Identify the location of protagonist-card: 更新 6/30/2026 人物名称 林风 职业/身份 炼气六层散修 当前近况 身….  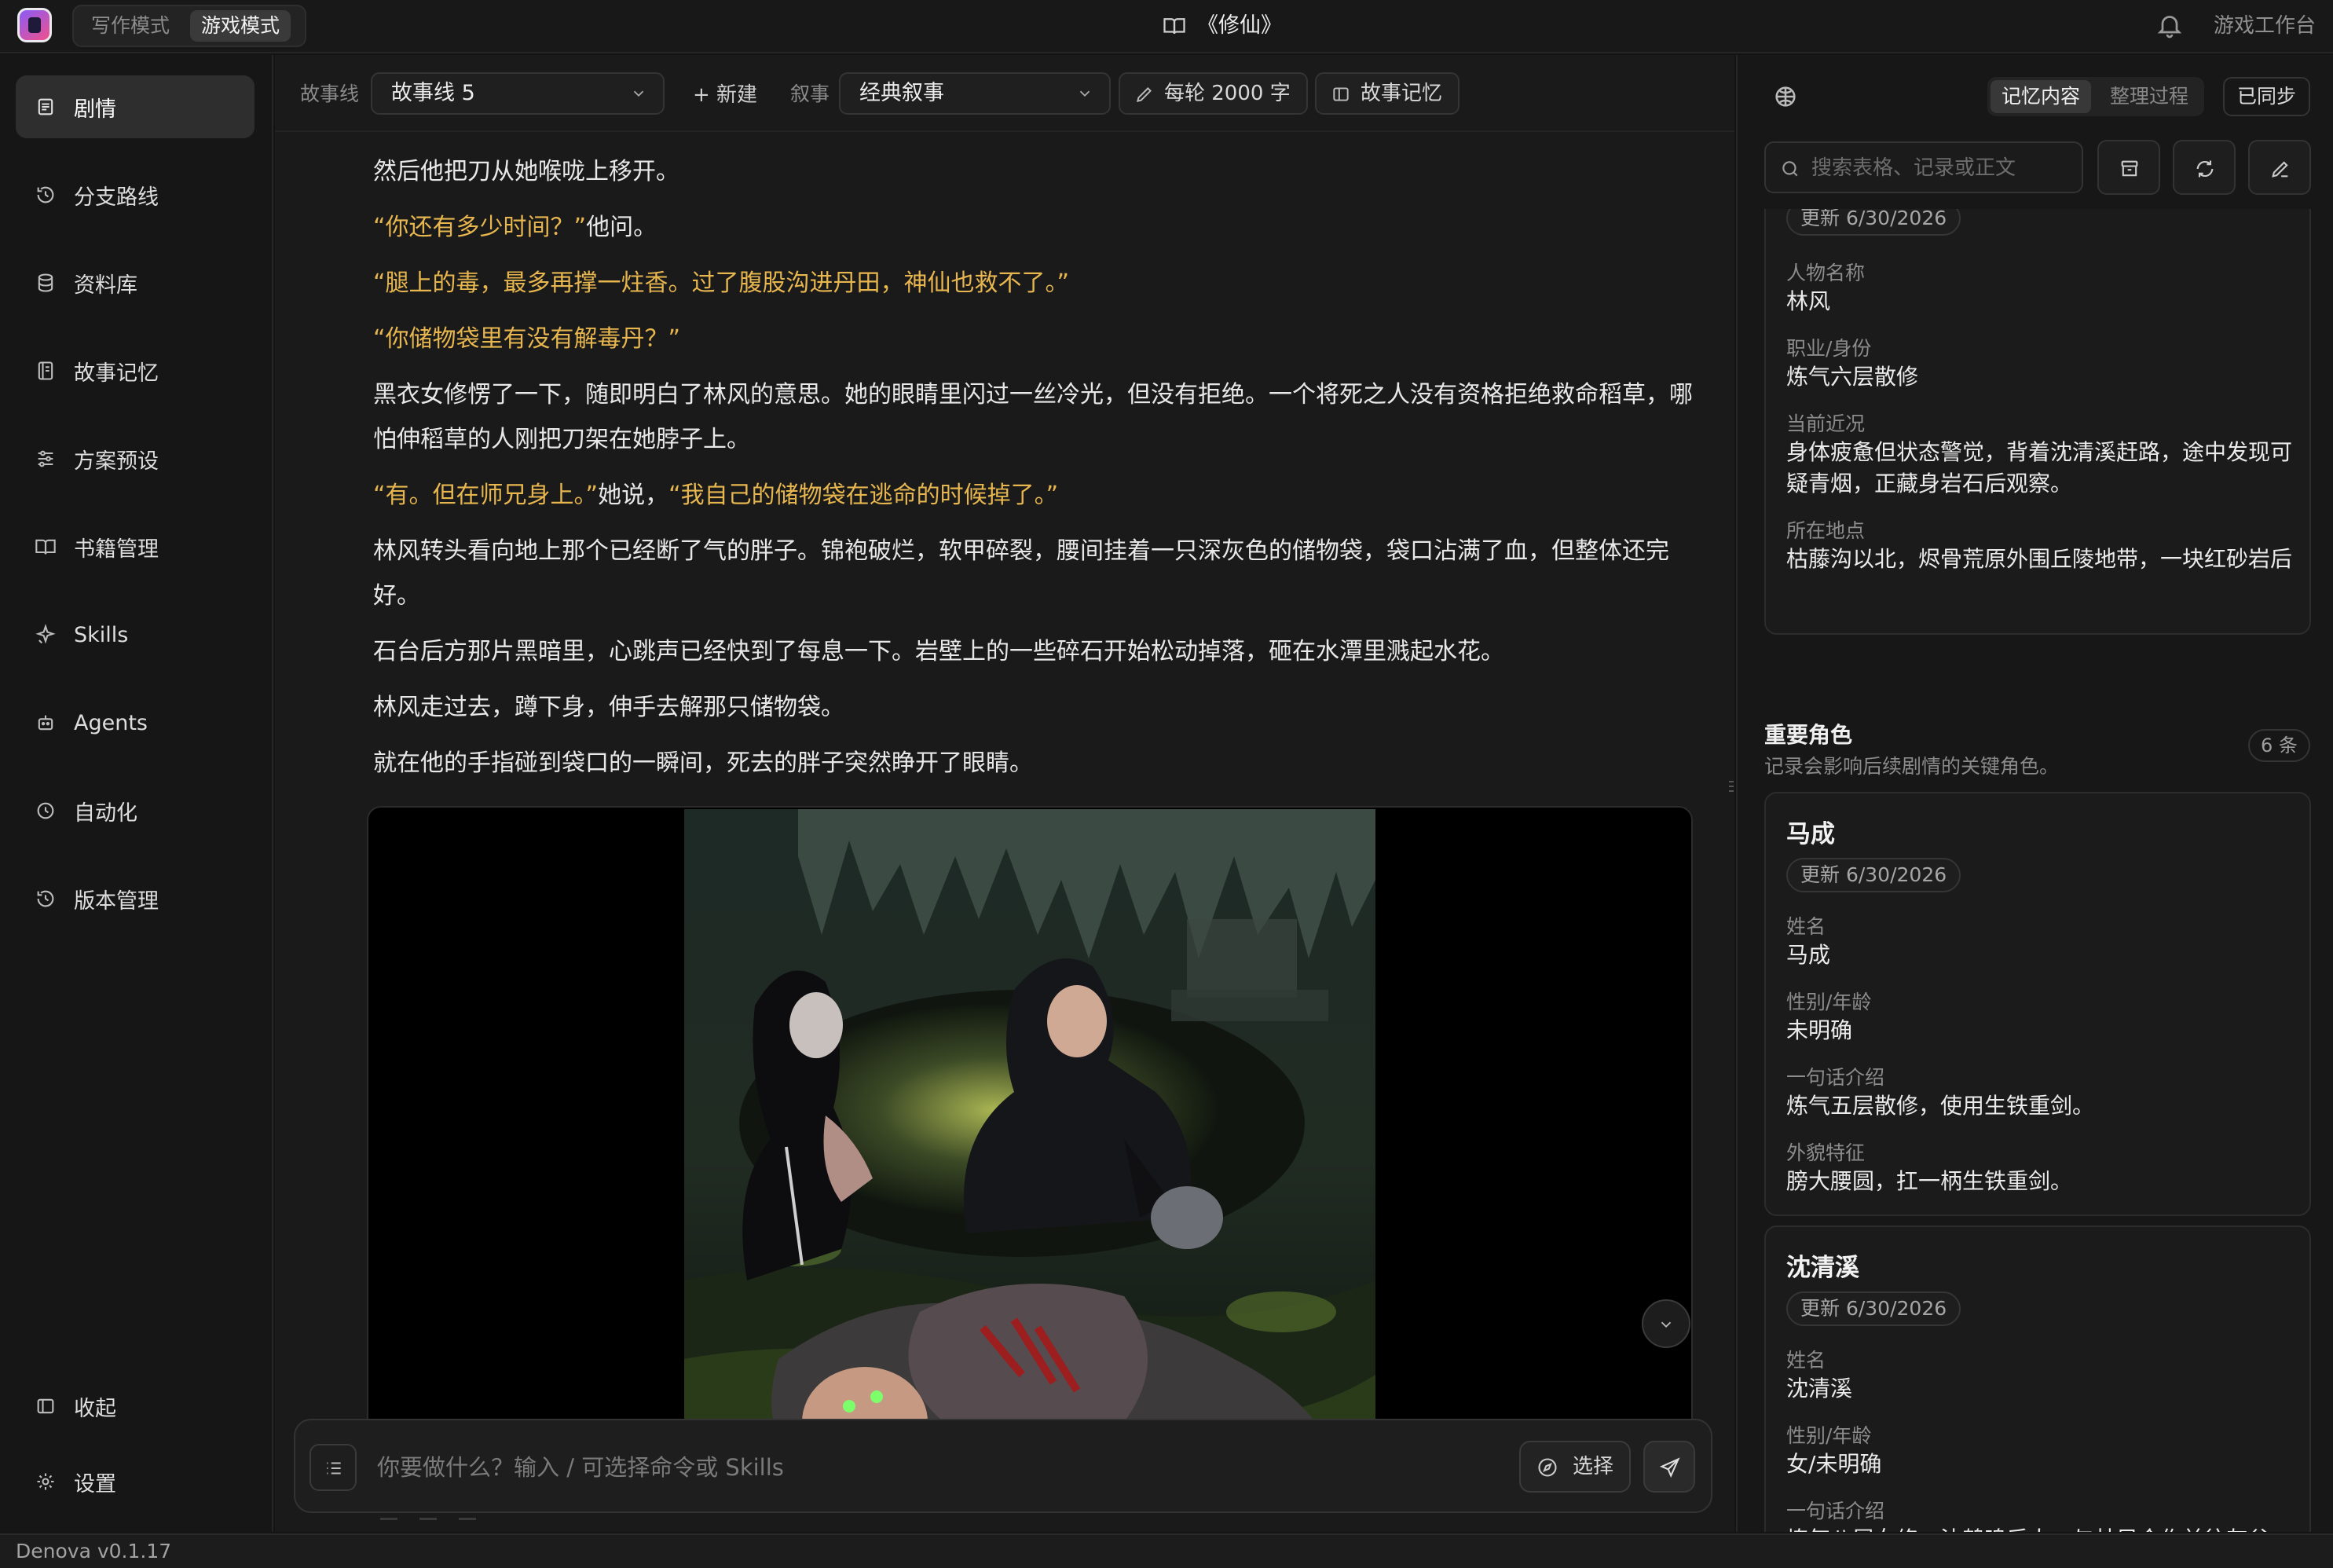
(2038, 422).